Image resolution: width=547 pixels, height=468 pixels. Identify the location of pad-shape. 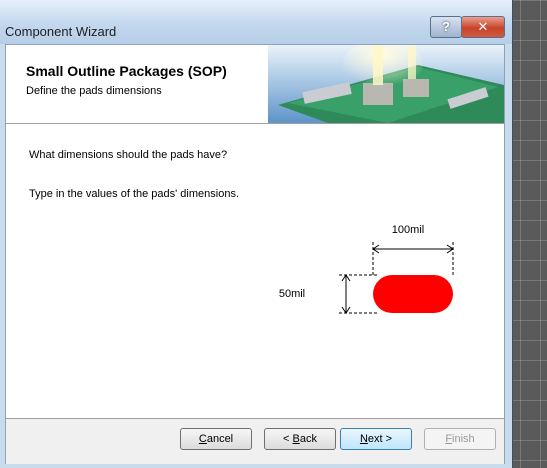
(413, 294).